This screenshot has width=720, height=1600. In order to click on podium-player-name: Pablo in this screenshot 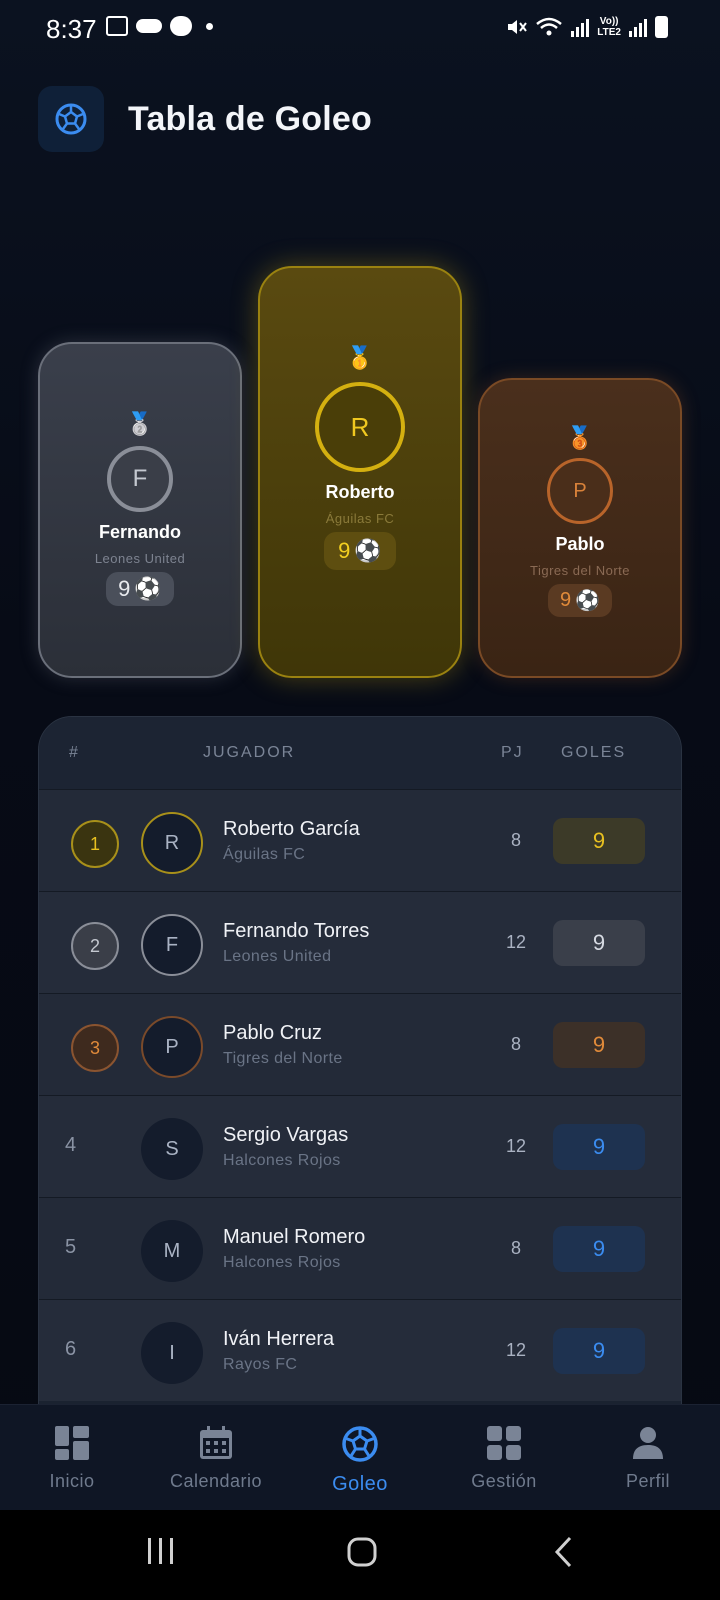, I will do `click(580, 544)`.